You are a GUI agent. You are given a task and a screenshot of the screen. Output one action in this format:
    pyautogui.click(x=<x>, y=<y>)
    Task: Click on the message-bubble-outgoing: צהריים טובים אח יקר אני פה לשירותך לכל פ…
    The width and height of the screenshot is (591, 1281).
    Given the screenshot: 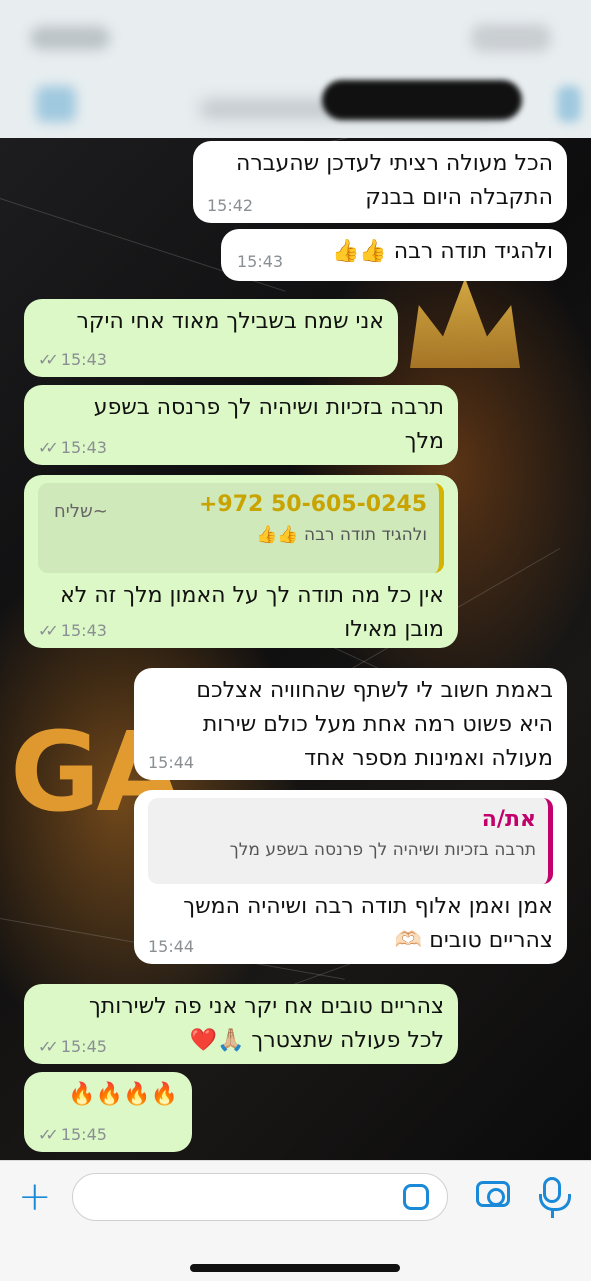 What is the action you would take?
    pyautogui.click(x=241, y=1024)
    